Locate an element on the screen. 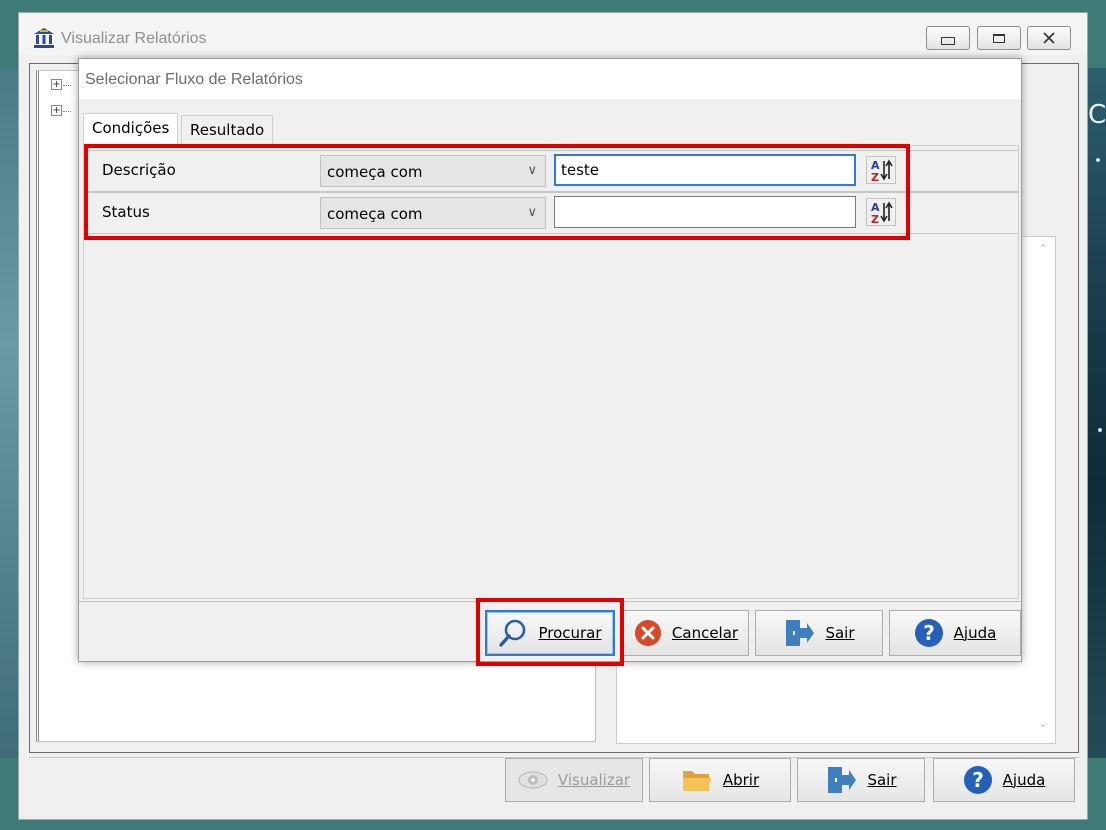 The image size is (1106, 830). abrir-button: Abrir is located at coordinates (720, 780).